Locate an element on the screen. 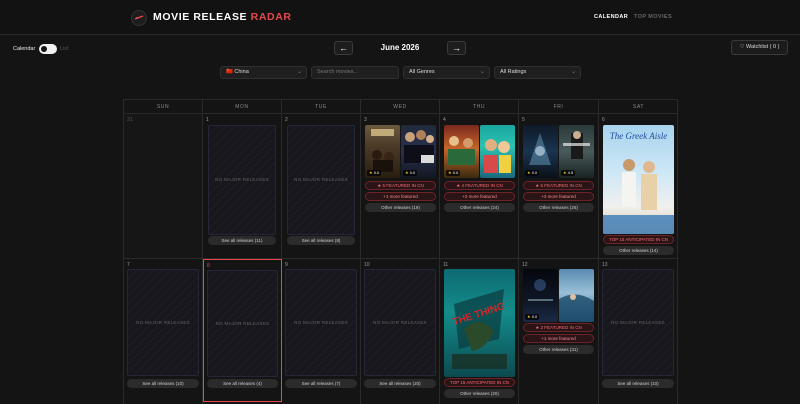  movie-poster-thu-1: ★ 0.0 is located at coordinates (461, 151).